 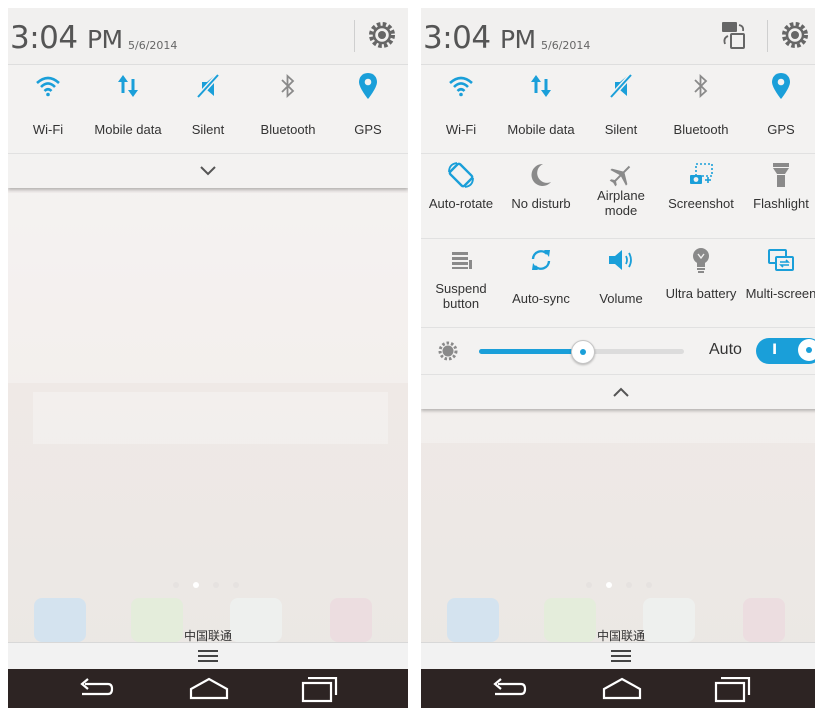 I want to click on brightness-icon, so click(x=448, y=351).